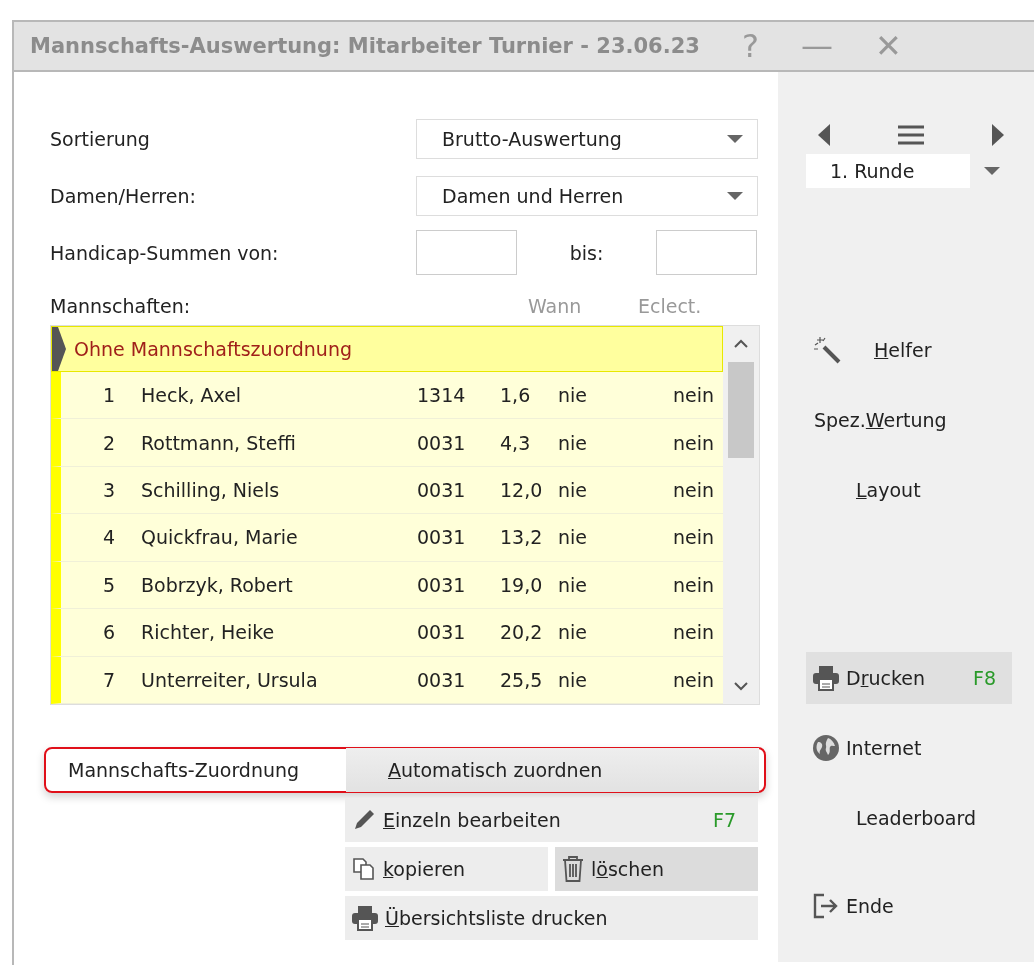  Describe the element at coordinates (123, 195) in the screenshot. I see `field-label: Damen/Herren:` at that location.